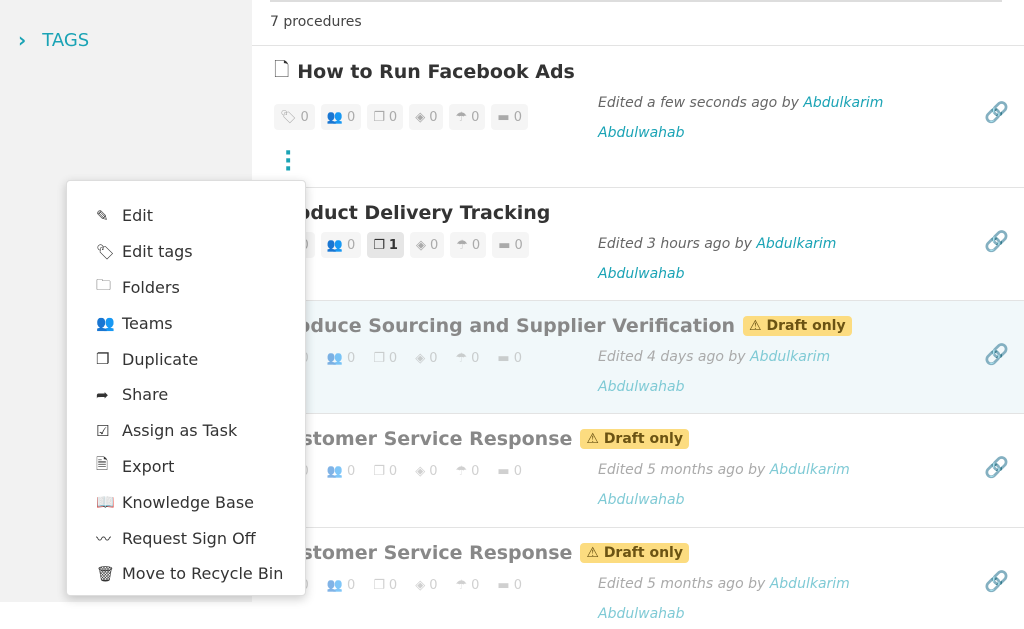 This screenshot has height=629, width=1024. I want to click on document-icon: 🗋, so click(282, 70).